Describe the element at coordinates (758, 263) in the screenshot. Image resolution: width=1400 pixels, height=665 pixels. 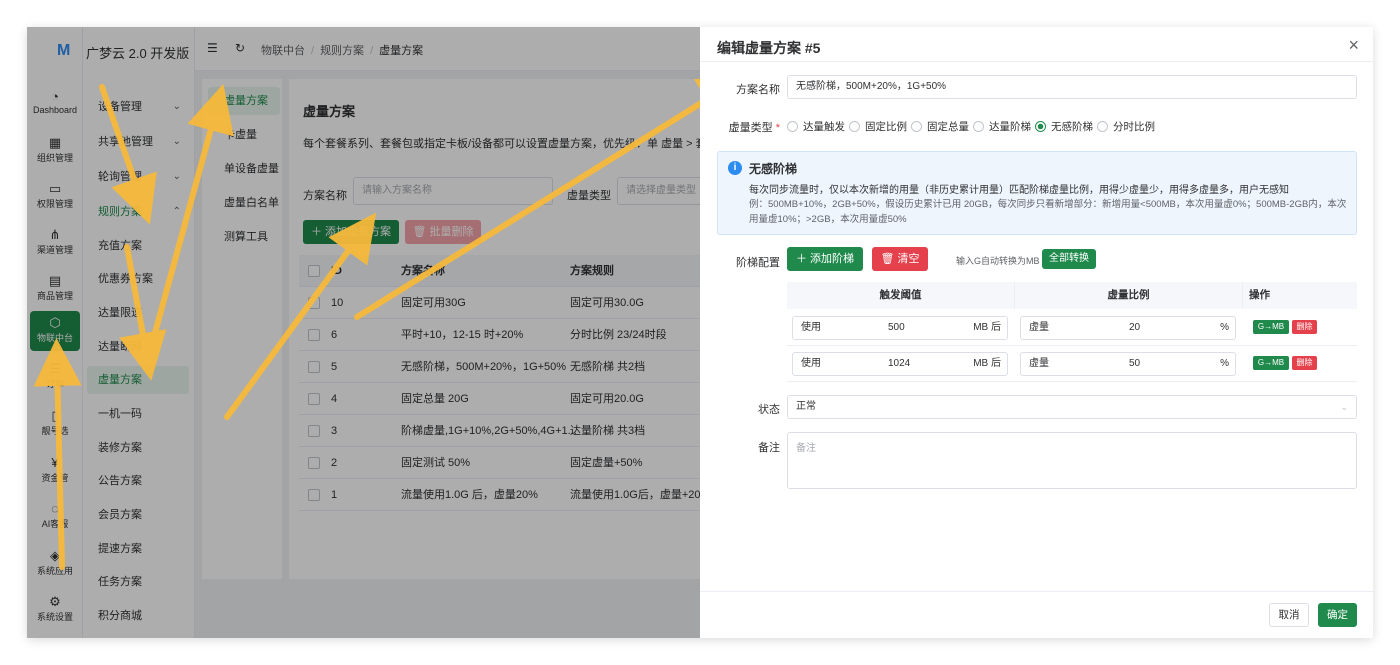
I see `tier-label: 阶梯配置` at that location.